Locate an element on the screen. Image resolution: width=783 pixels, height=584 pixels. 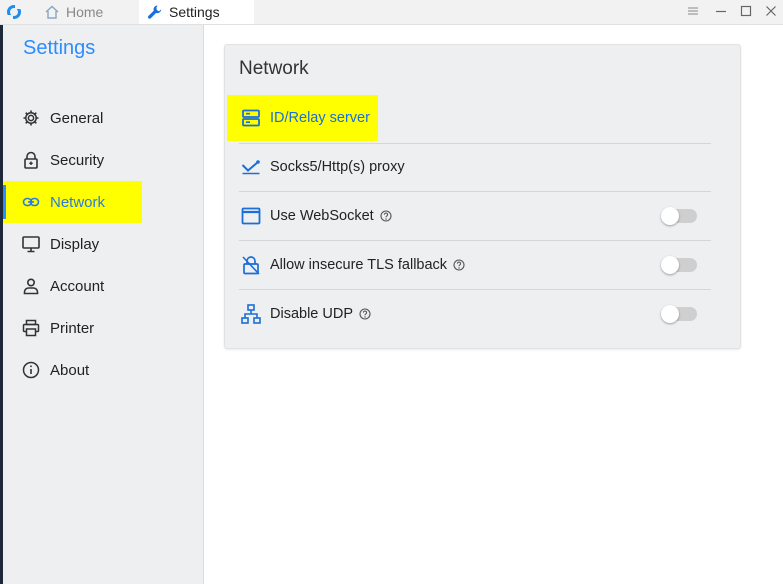
link-icon is located at coordinates (31, 202).